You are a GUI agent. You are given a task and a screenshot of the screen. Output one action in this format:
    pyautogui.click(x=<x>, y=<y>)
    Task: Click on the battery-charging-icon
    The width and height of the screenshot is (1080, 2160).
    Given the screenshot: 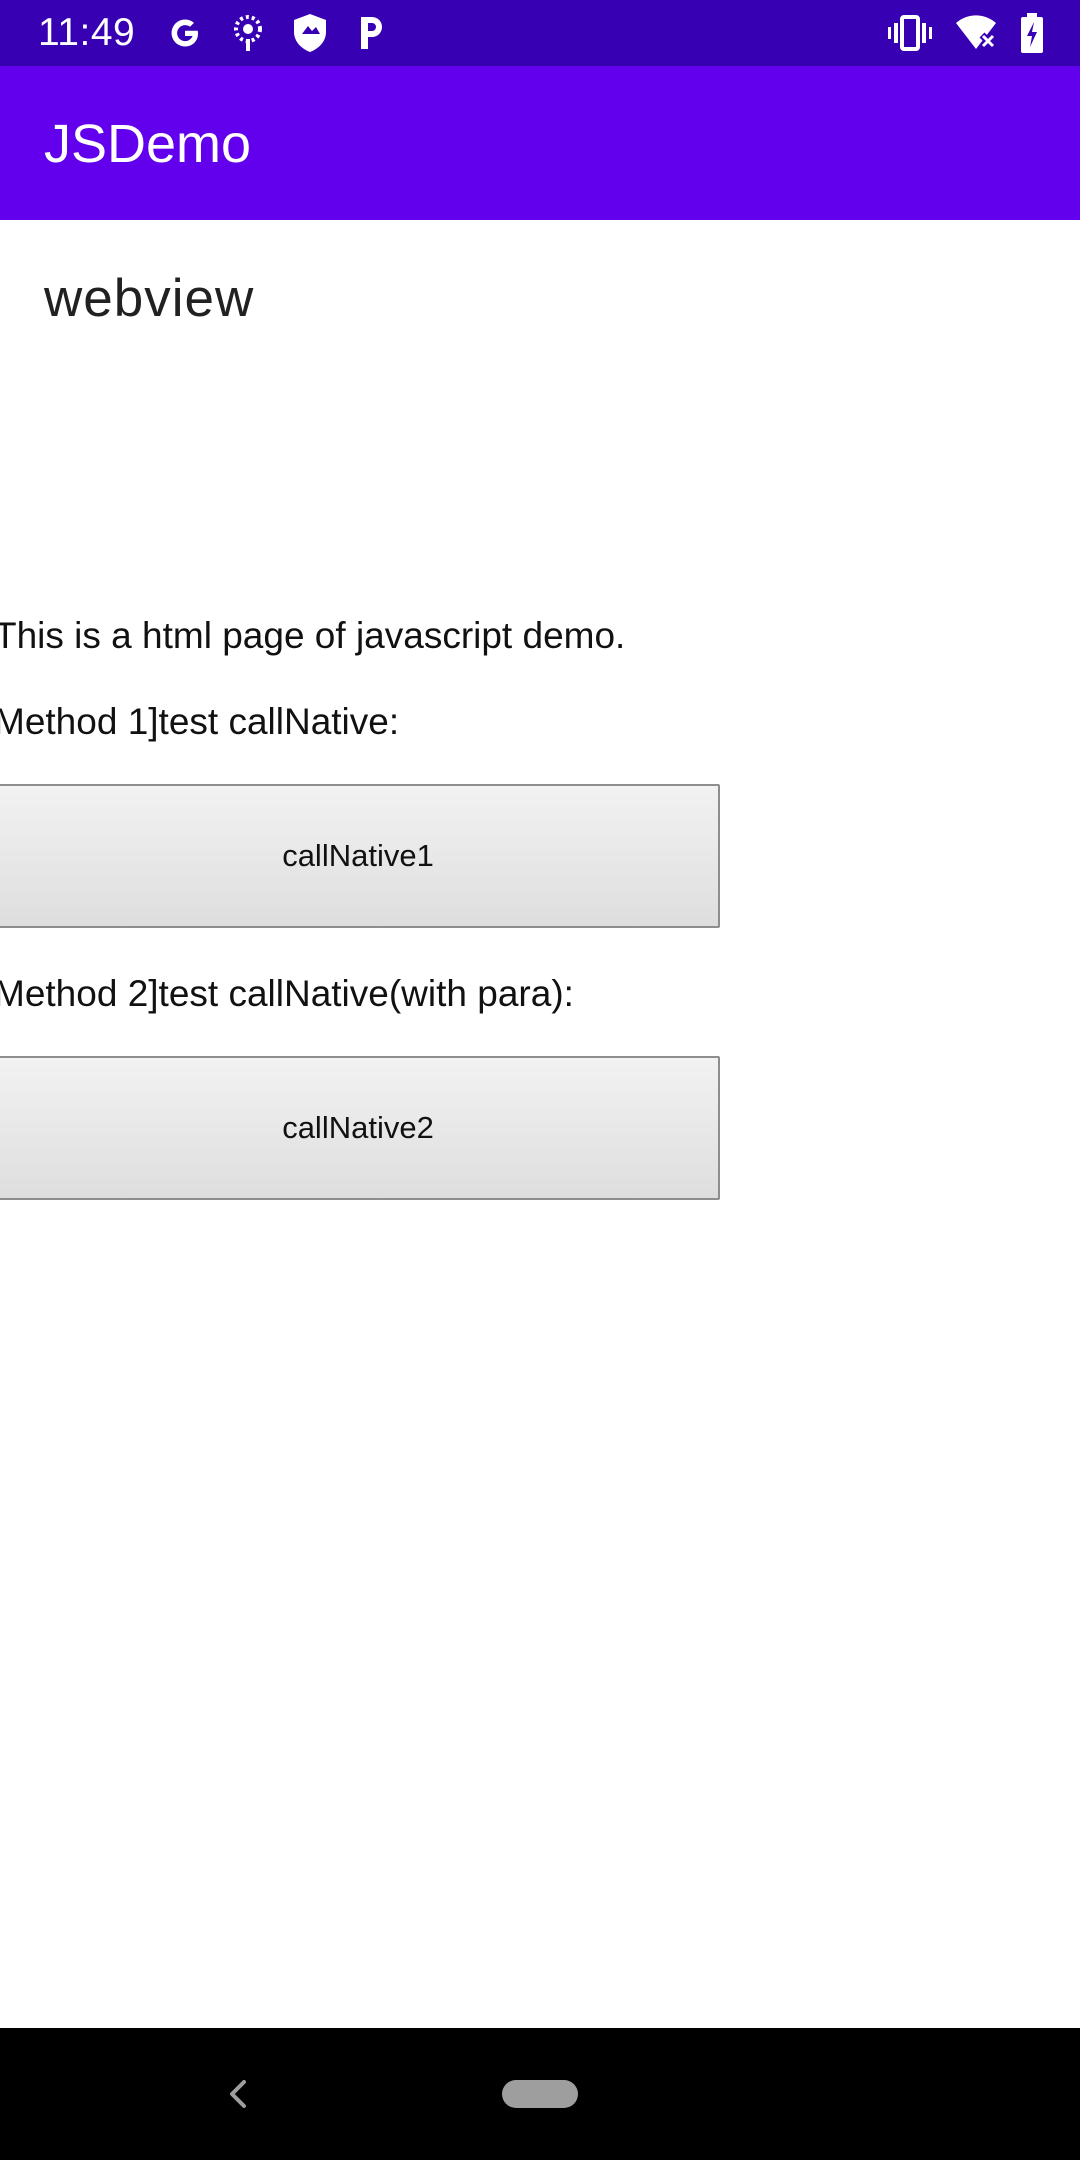 What is the action you would take?
    pyautogui.click(x=1032, y=33)
    